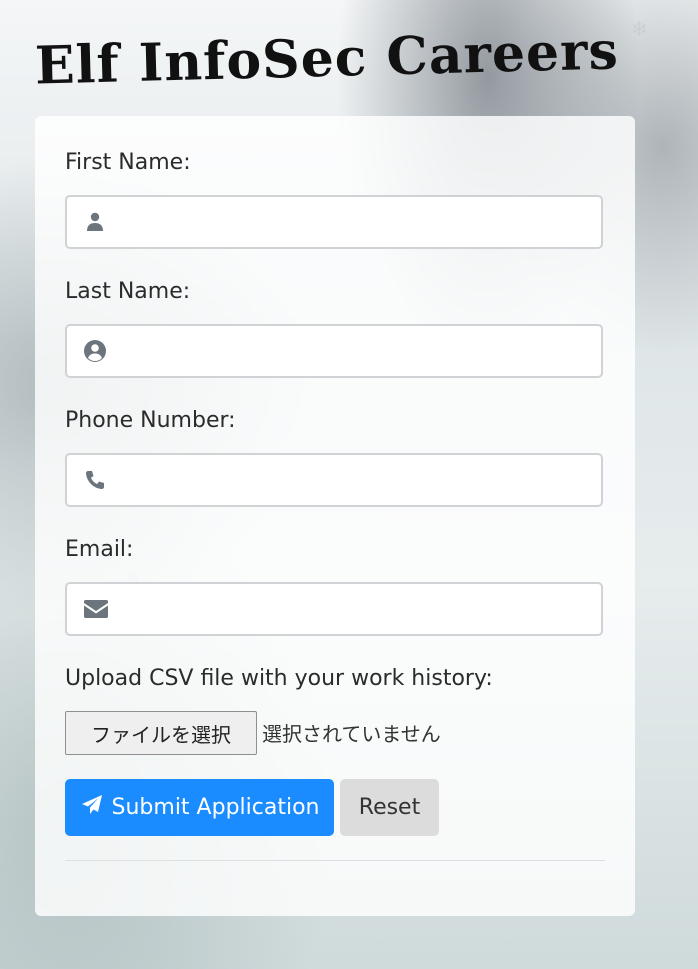 The height and width of the screenshot is (969, 698). What do you see at coordinates (95, 351) in the screenshot?
I see `user-circle-icon` at bounding box center [95, 351].